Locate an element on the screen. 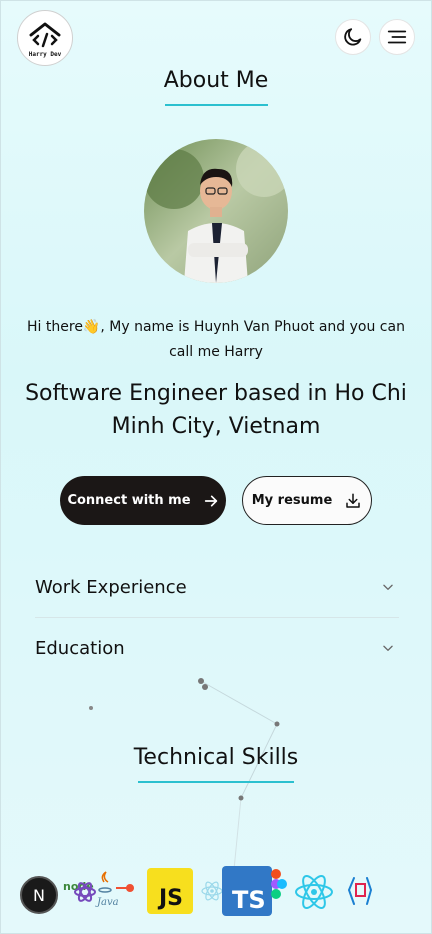 The height and width of the screenshot is (934, 432). git-icon is located at coordinates (125, 888).